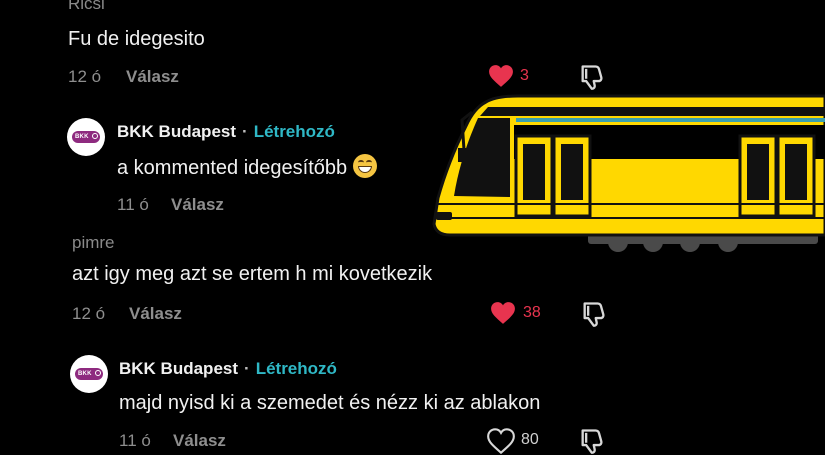 The width and height of the screenshot is (825, 455). Describe the element at coordinates (86, 7) in the screenshot. I see `comment-username: Ricsi` at that location.